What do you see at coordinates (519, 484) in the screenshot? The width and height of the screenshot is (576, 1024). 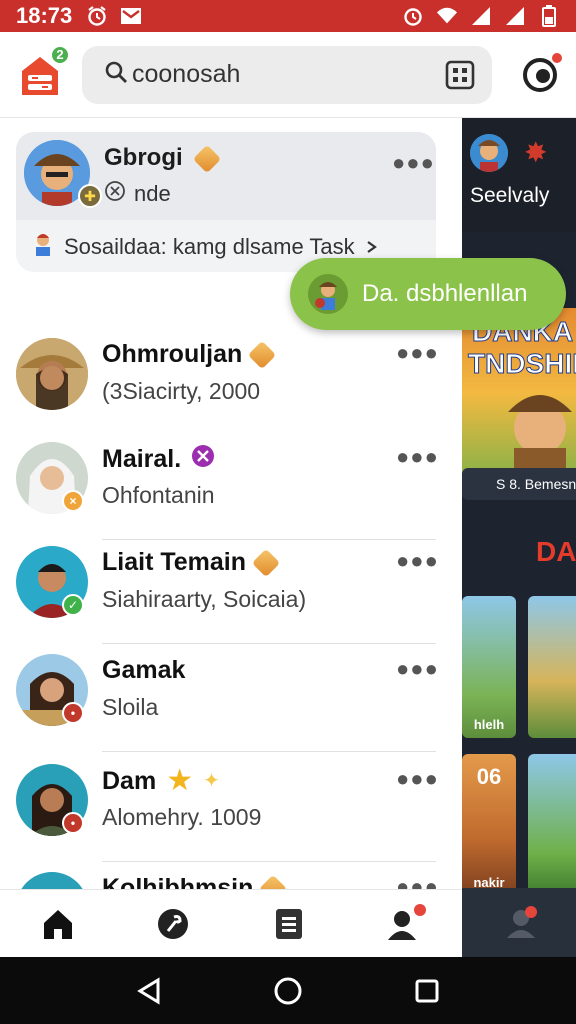 I see `banner-caption: S 8. Bemesn` at bounding box center [519, 484].